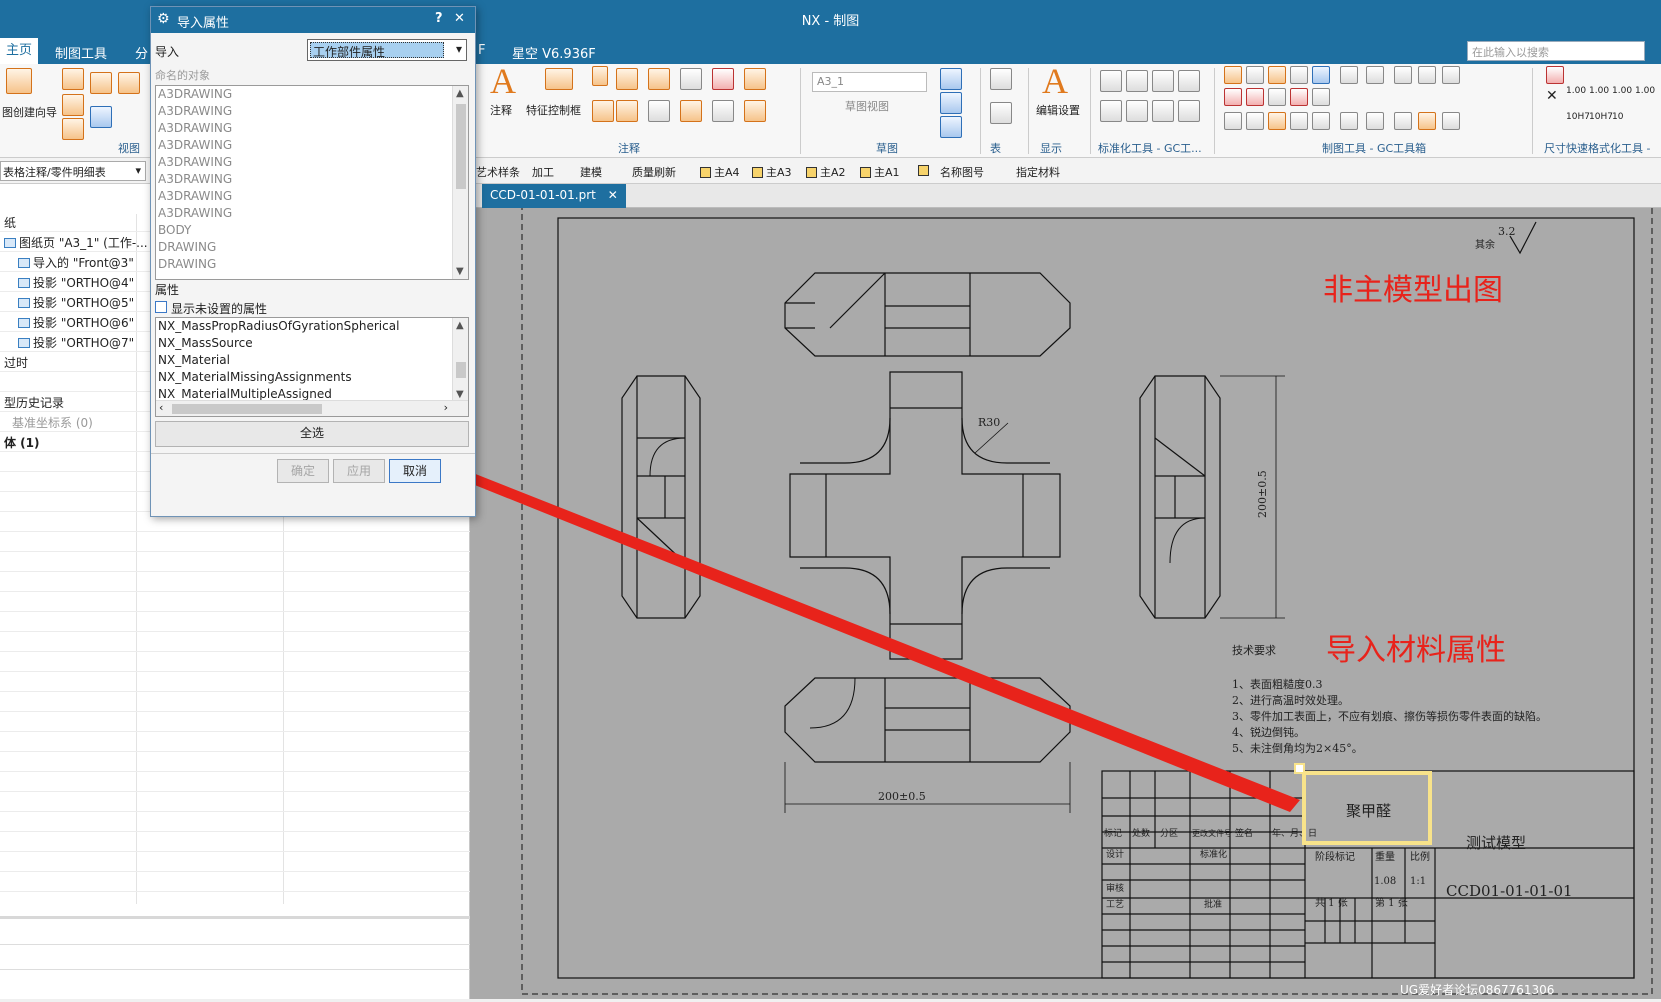  What do you see at coordinates (312, 377) in the screenshot?
I see `list-item: NX_MaterialMissingAssignments` at bounding box center [312, 377].